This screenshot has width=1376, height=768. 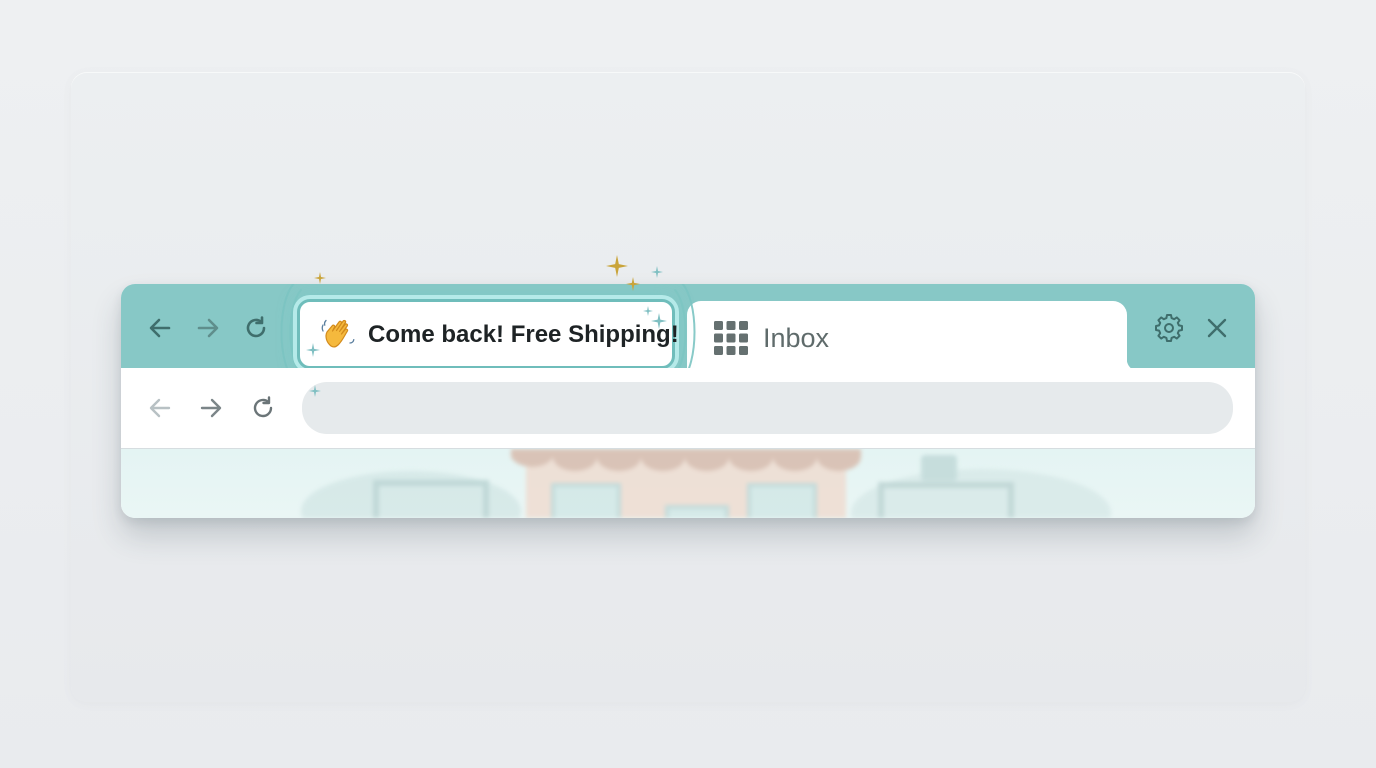 What do you see at coordinates (706, 483) in the screenshot?
I see `storefront-illustration` at bounding box center [706, 483].